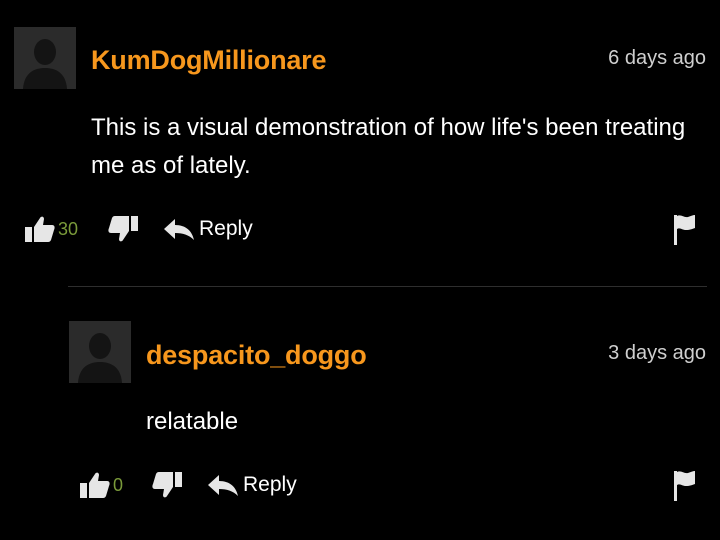  What do you see at coordinates (657, 353) in the screenshot?
I see `timestamp: 3 days ago` at bounding box center [657, 353].